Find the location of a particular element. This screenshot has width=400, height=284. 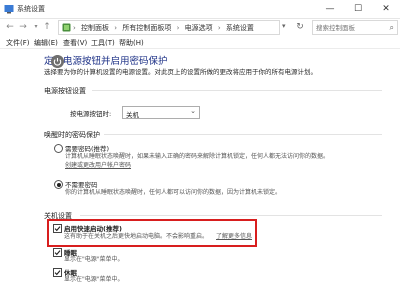

system-settings-icon is located at coordinates (9, 9).